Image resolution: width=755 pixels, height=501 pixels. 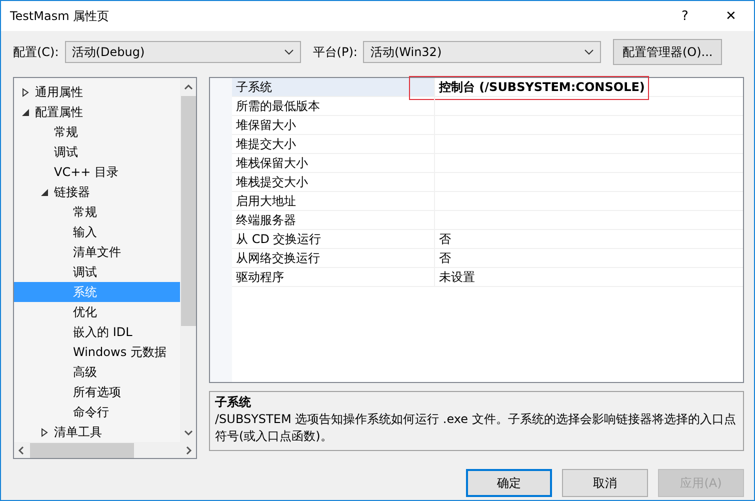 What do you see at coordinates (189, 450) in the screenshot?
I see `scroll-right-icon` at bounding box center [189, 450].